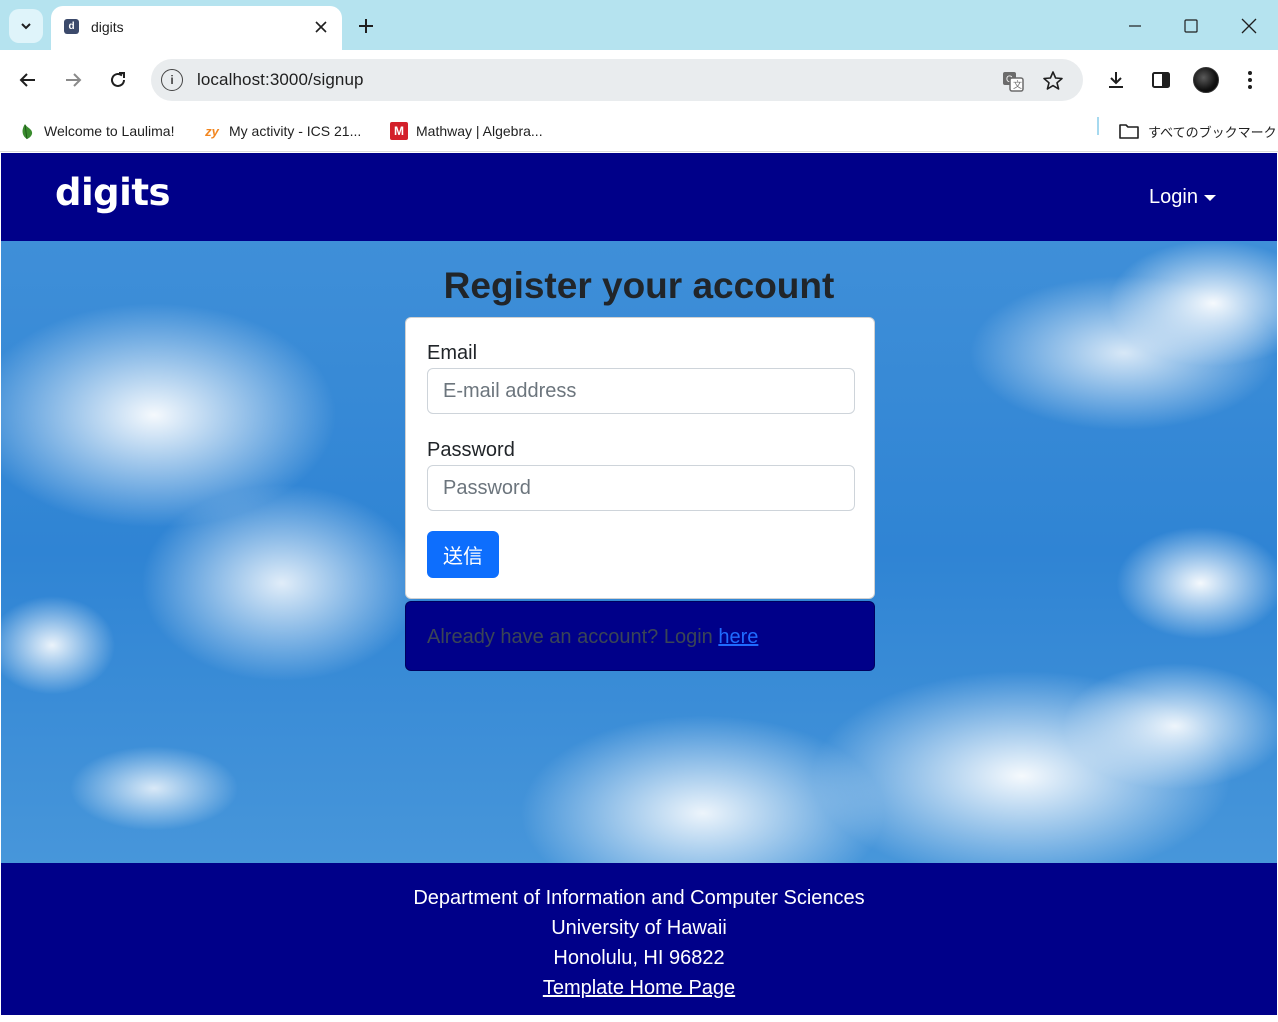 The image size is (1278, 1022). Describe the element at coordinates (27, 131) in the screenshot. I see `leaf-icon` at that location.